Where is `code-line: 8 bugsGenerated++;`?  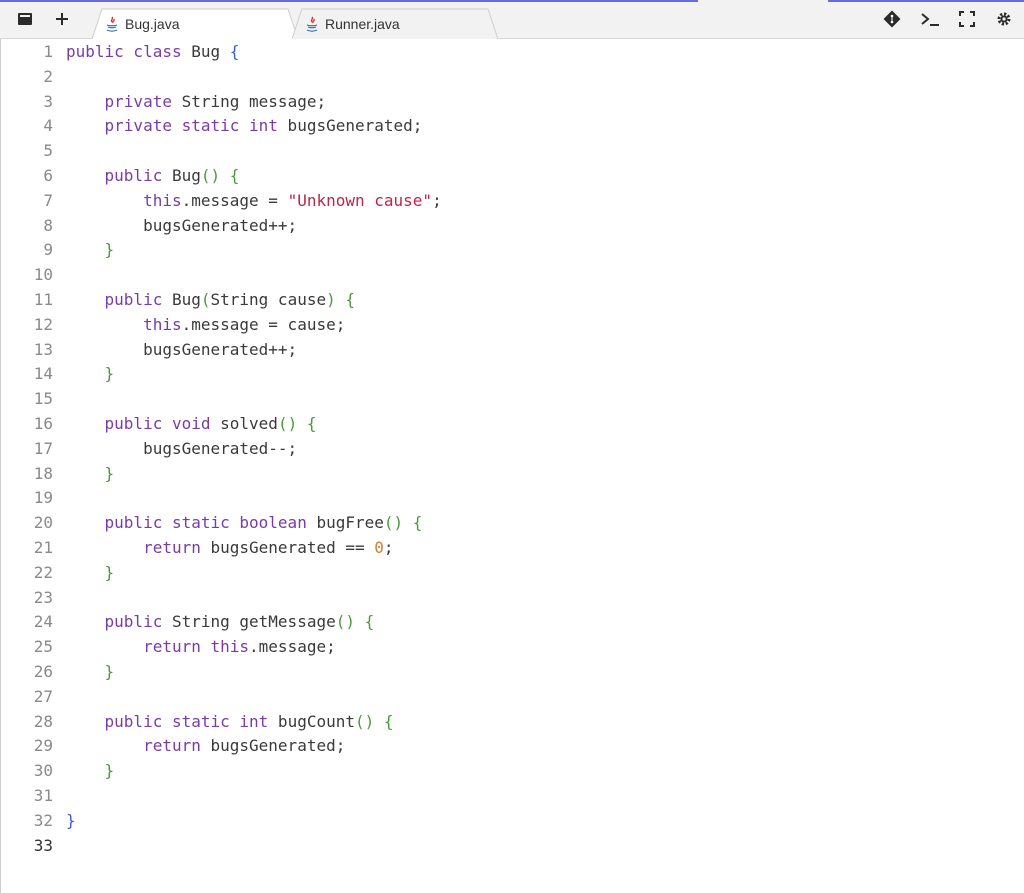
code-line: 8 bugsGenerated++; is located at coordinates (501, 225).